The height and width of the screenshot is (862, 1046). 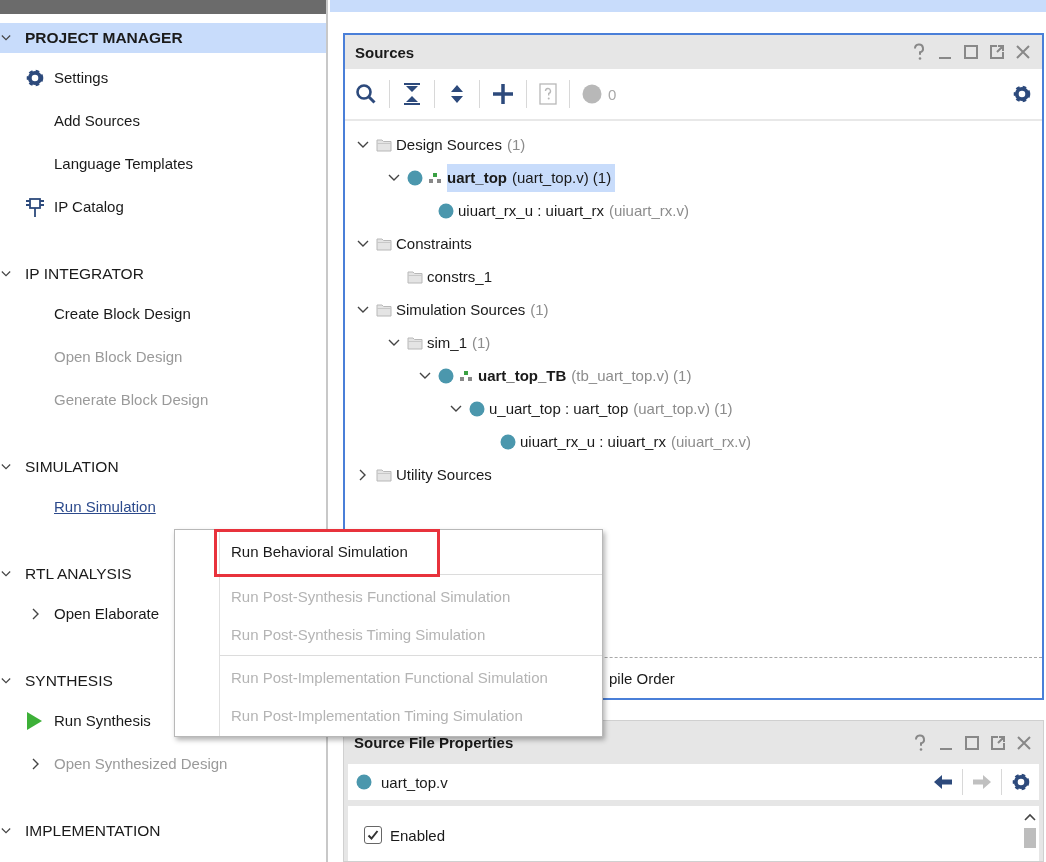 What do you see at coordinates (587, 375) in the screenshot?
I see `tree-item: uart_top_TB (tb_uart_top.v) (1)` at bounding box center [587, 375].